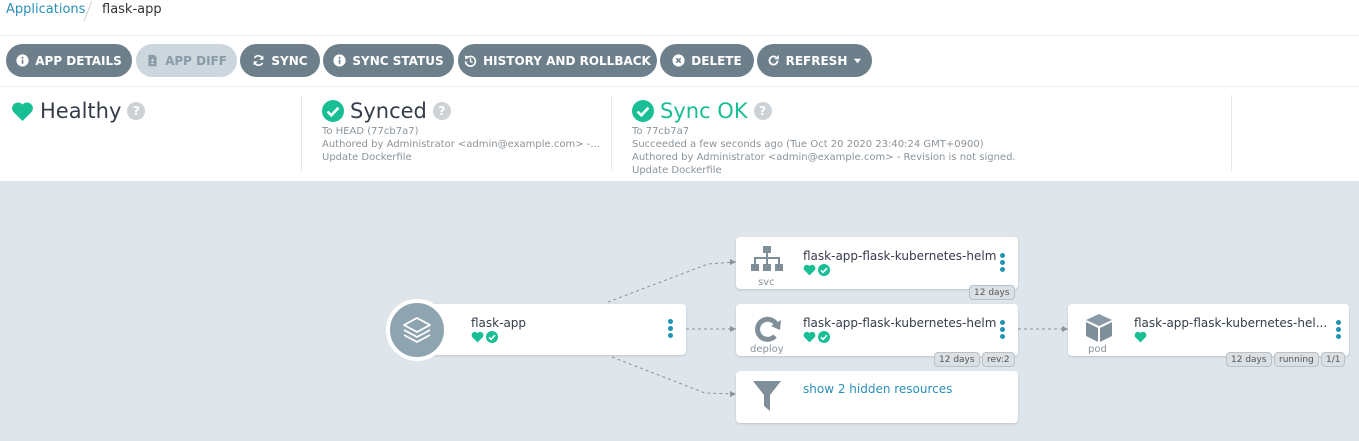 The width and height of the screenshot is (1359, 441). I want to click on operation-message: Update Dockerfile, so click(677, 170).